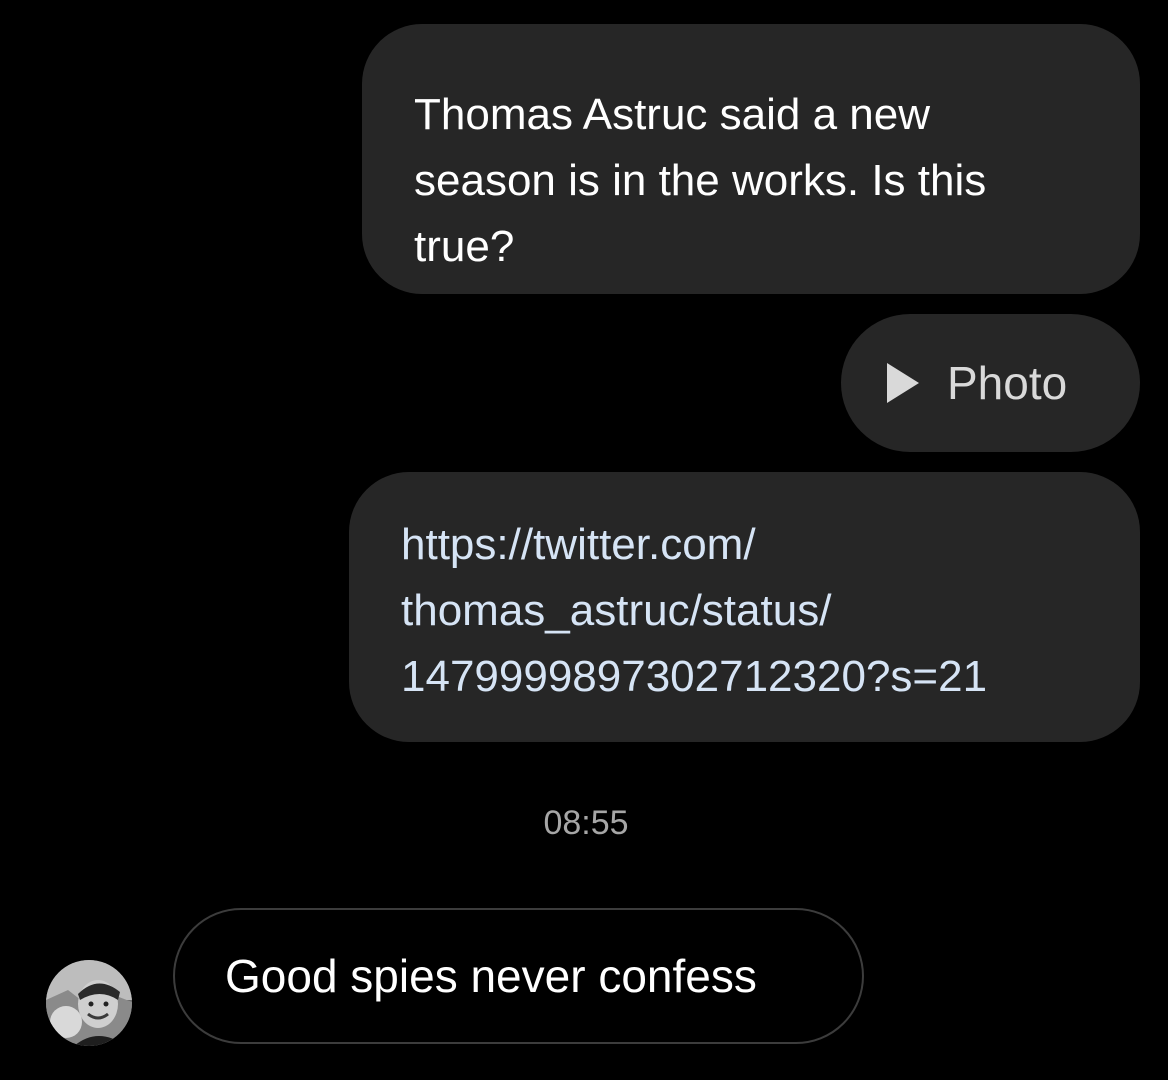 The height and width of the screenshot is (1080, 1168). I want to click on received-message-text: Good spies never confess, so click(491, 976).